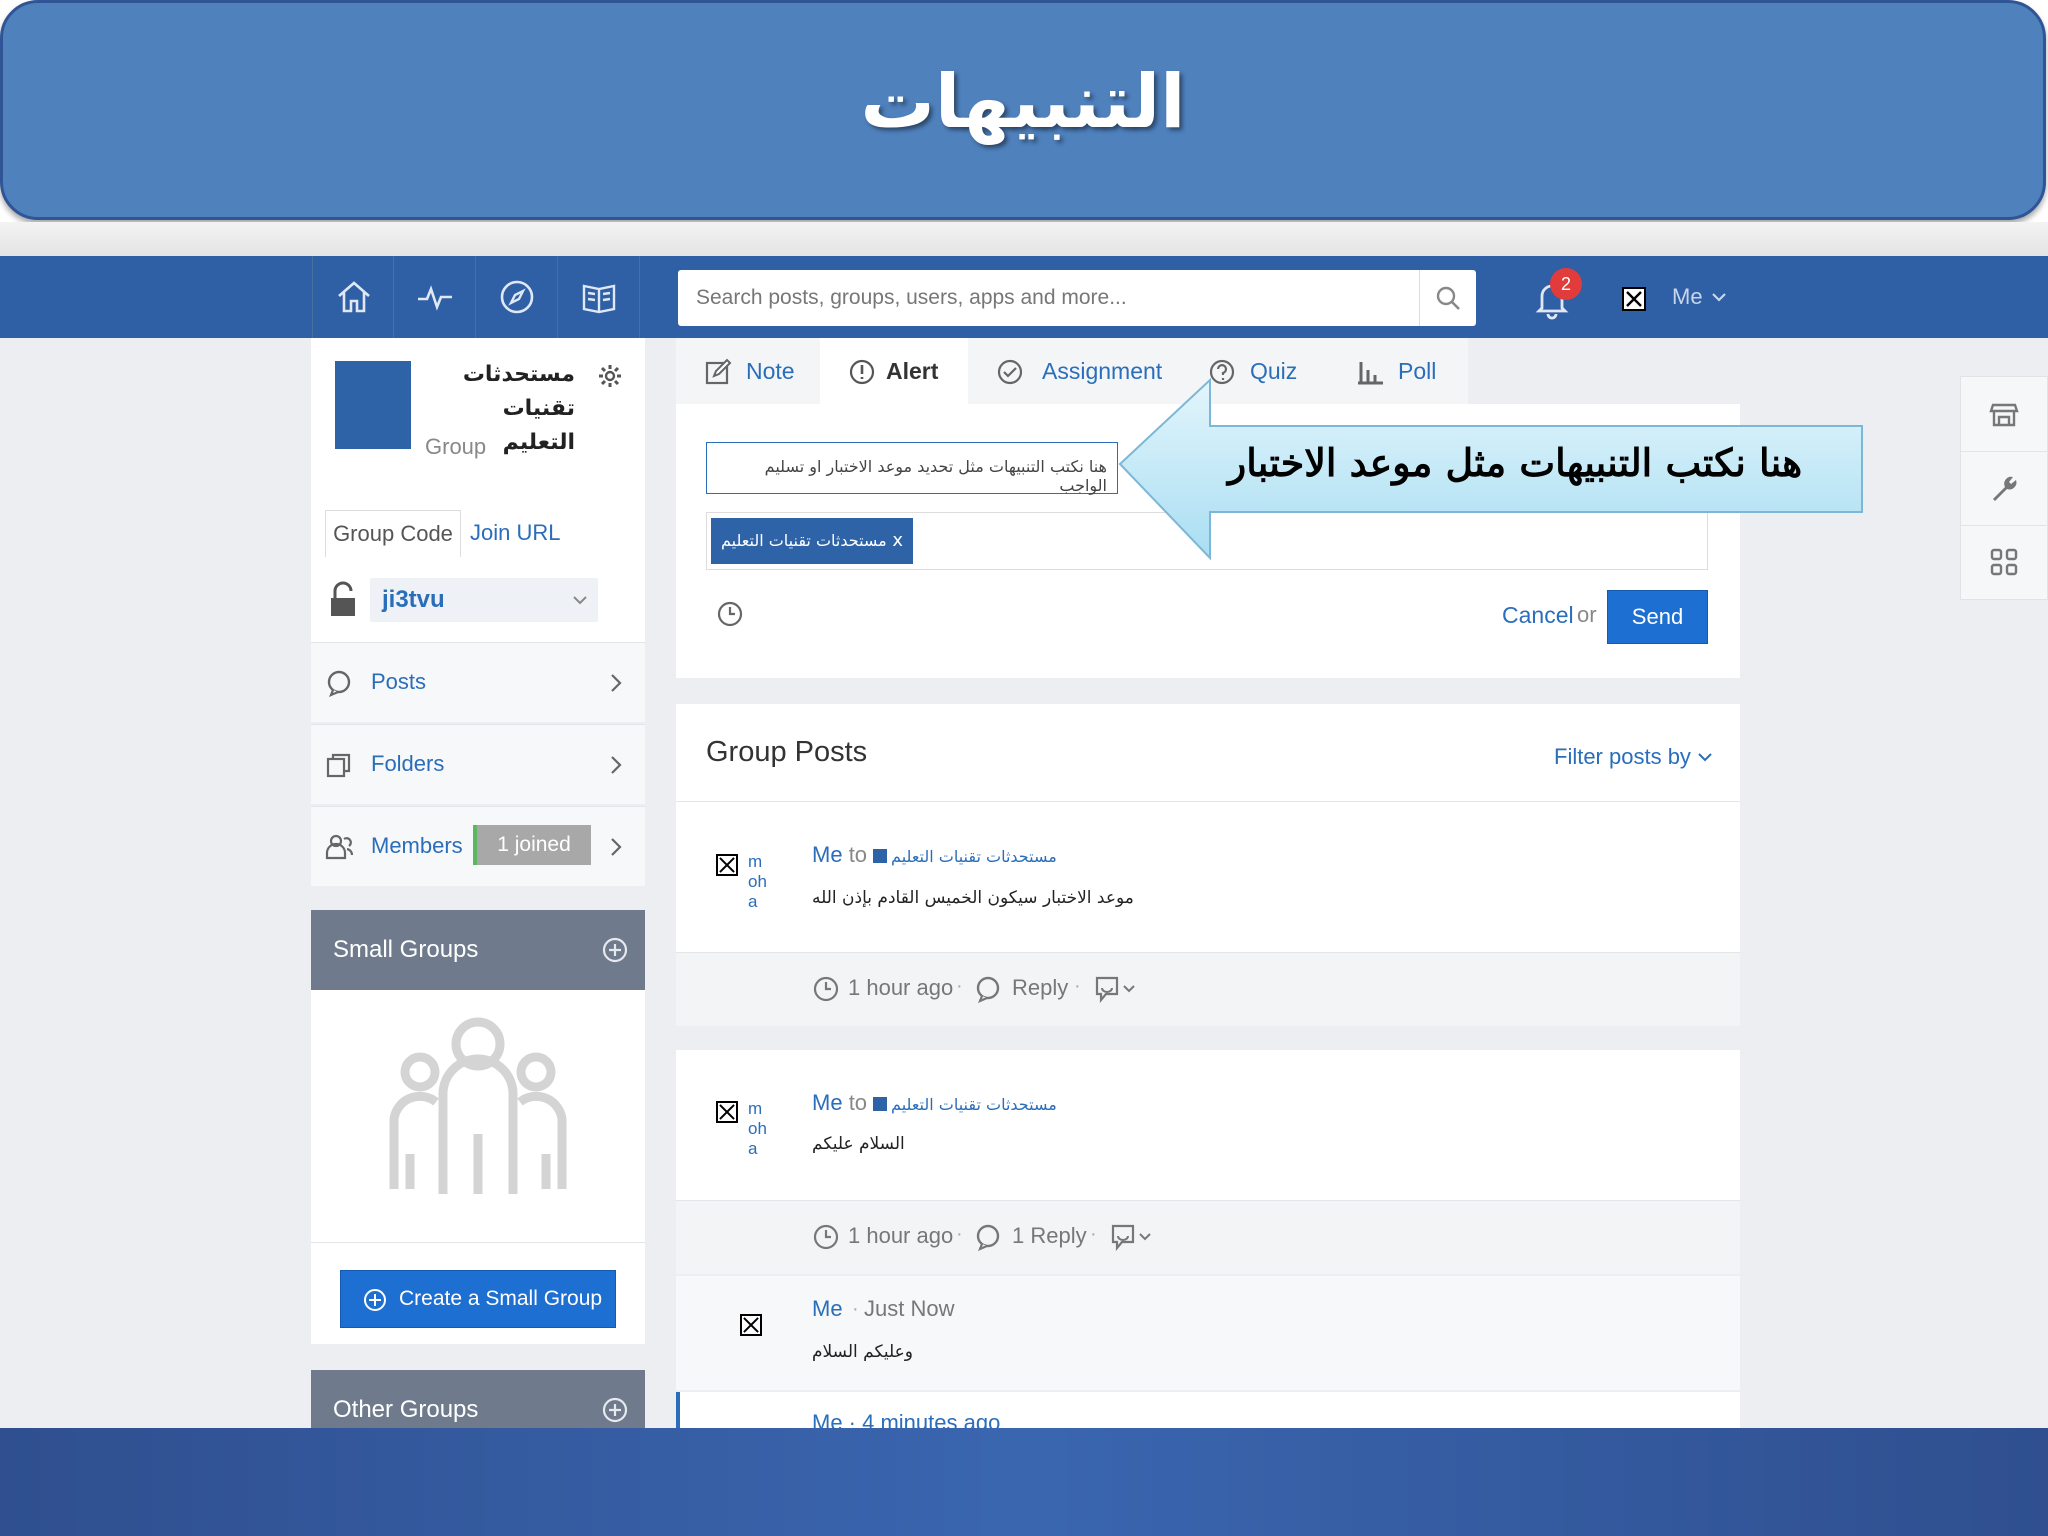 This screenshot has height=1536, width=2048. Describe the element at coordinates (1633, 757) in the screenshot. I see `filter-posts-dropdown: Filter posts by` at that location.